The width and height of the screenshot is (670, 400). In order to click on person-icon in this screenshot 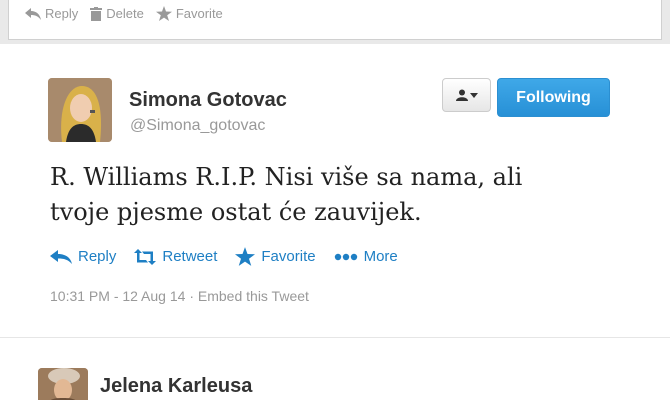, I will do `click(461, 95)`.